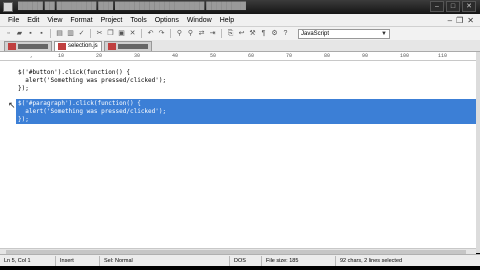 Image resolution: width=480 pixels, height=270 pixels. What do you see at coordinates (74, 72) in the screenshot?
I see `code-line: $('#button').click(function() {` at bounding box center [74, 72].